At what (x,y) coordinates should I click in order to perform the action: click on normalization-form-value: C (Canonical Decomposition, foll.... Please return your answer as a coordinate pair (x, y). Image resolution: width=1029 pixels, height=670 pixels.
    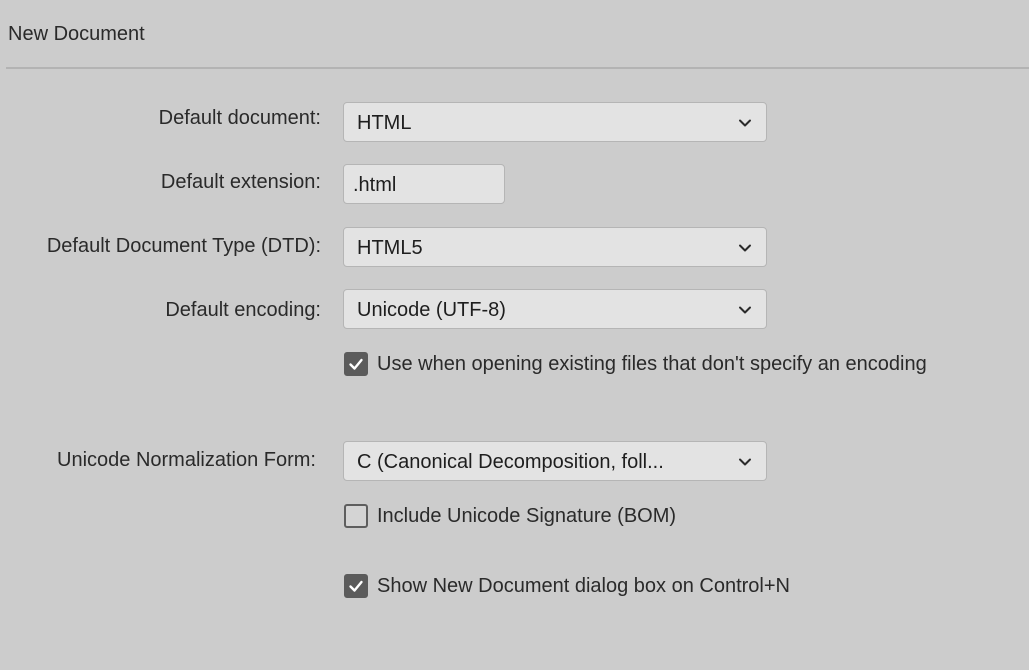
    Looking at the image, I should click on (510, 462).